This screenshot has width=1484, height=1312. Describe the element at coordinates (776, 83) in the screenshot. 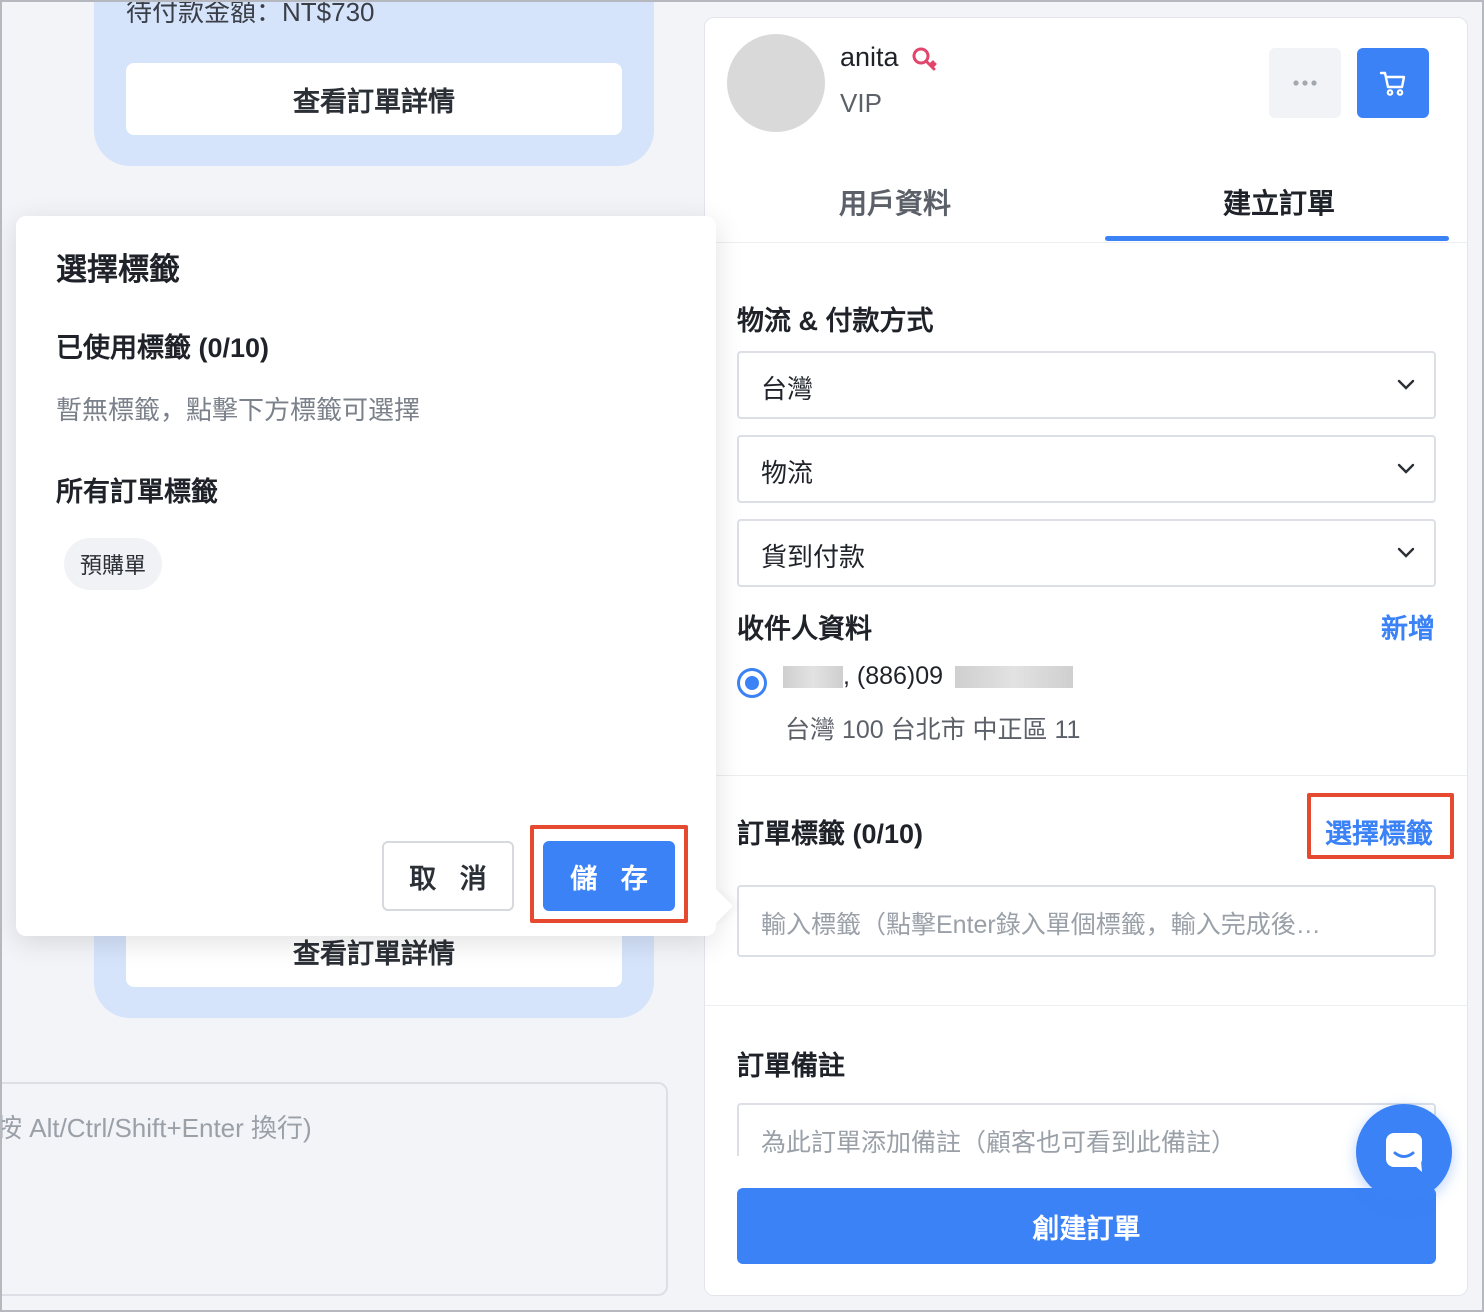

I see `avatar` at that location.